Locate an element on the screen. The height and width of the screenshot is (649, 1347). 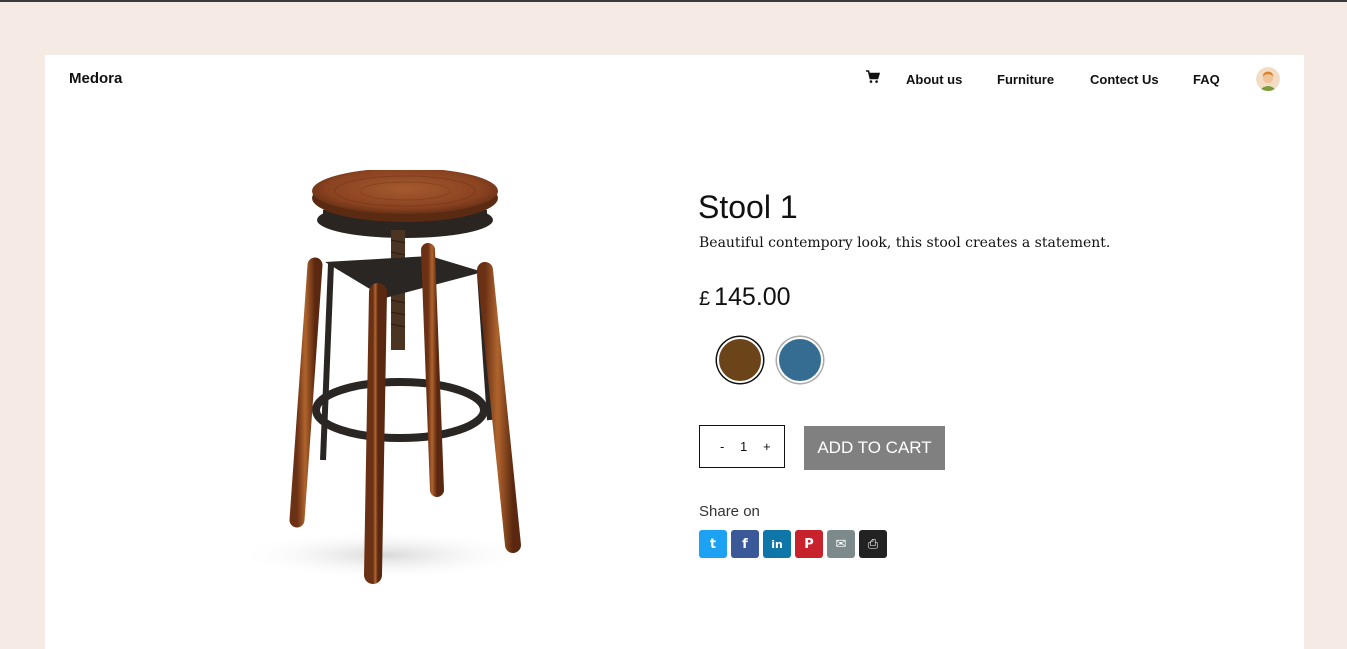
product-price: £145.00 is located at coordinates (745, 297).